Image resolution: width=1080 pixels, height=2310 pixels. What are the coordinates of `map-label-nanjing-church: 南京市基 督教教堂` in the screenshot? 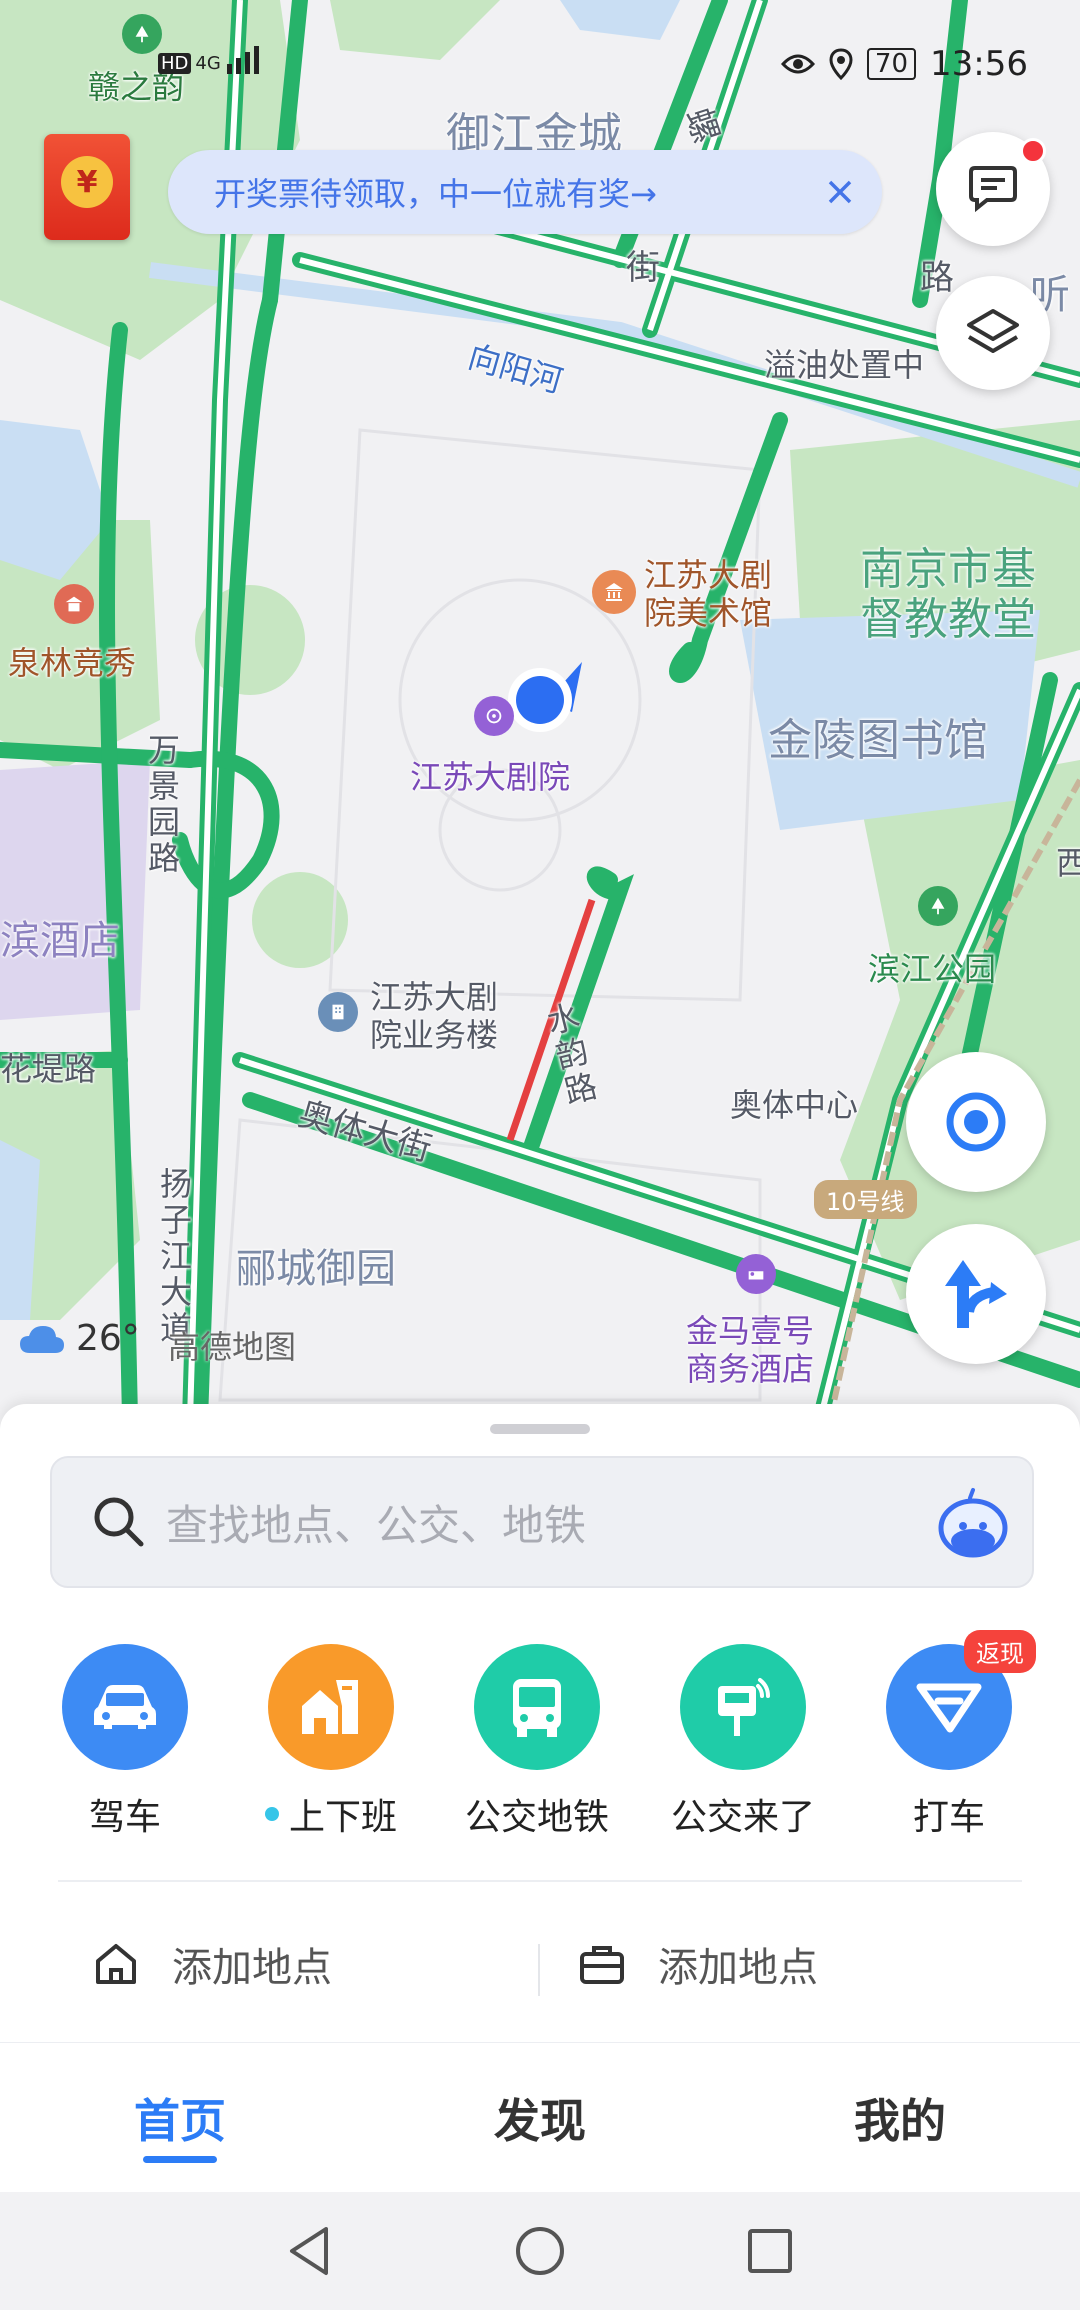 It's located at (948, 594).